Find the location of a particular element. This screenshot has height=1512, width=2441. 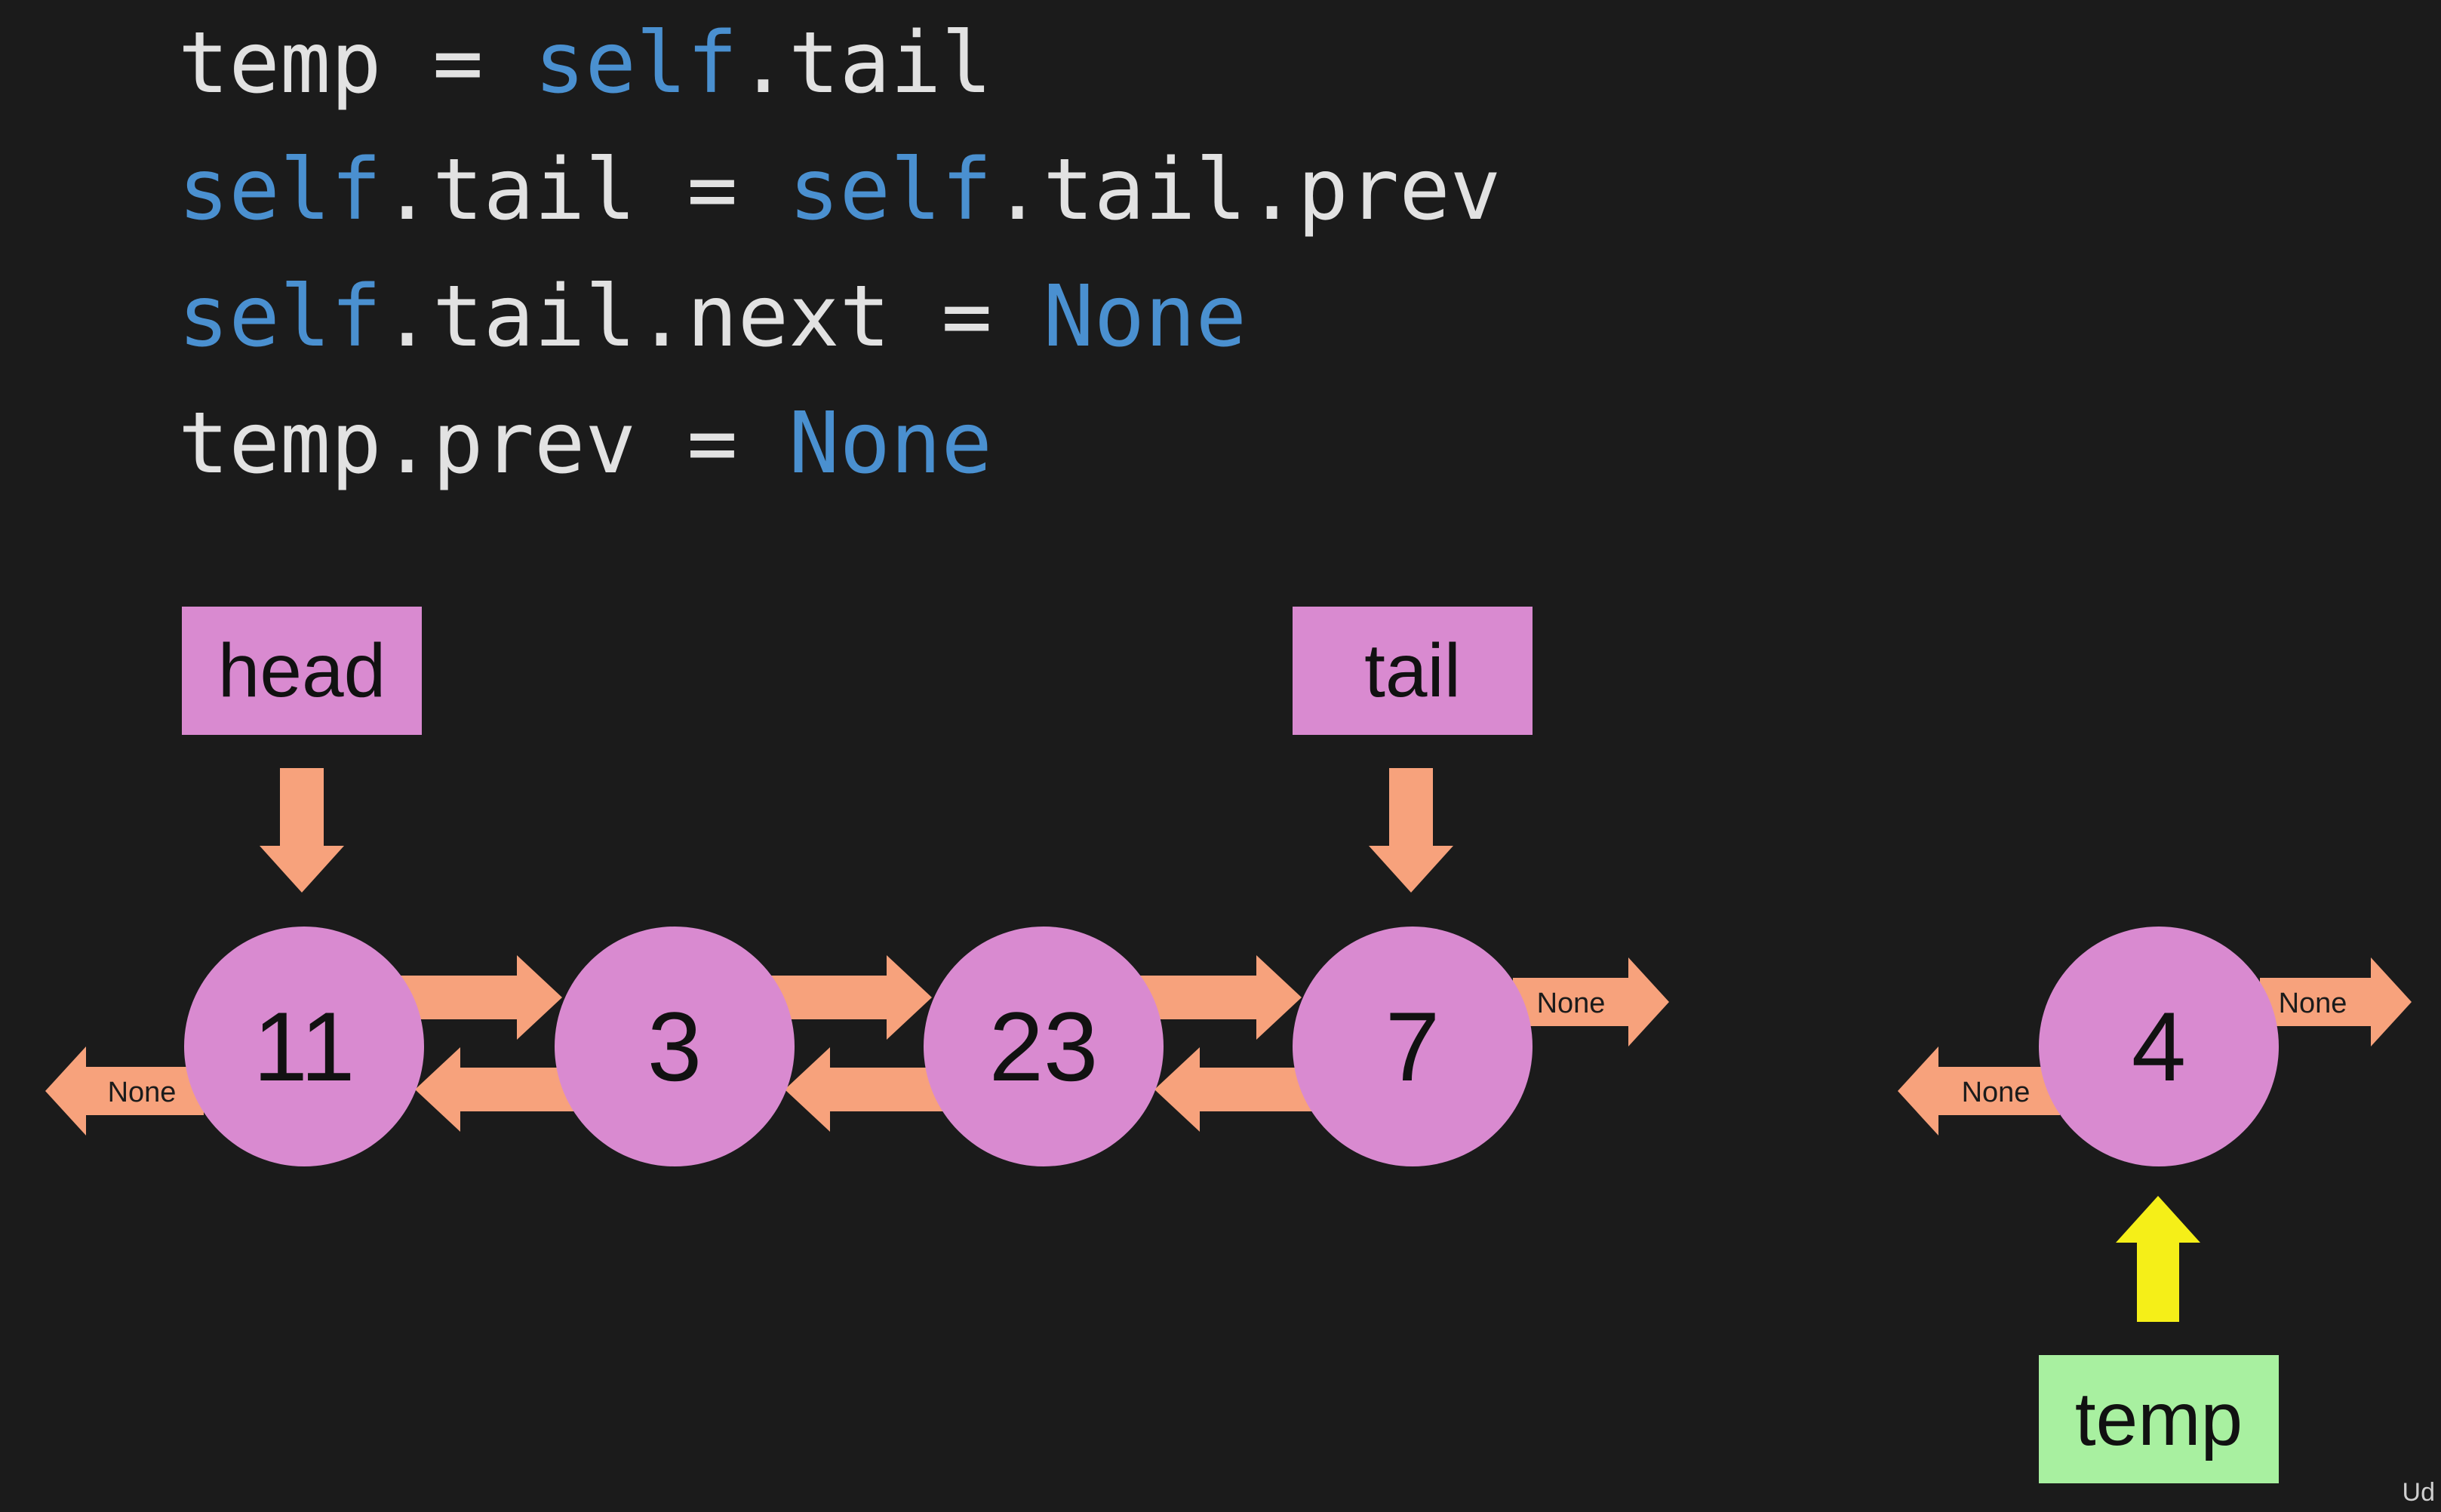

list-node-3: 3 is located at coordinates (675, 1046).